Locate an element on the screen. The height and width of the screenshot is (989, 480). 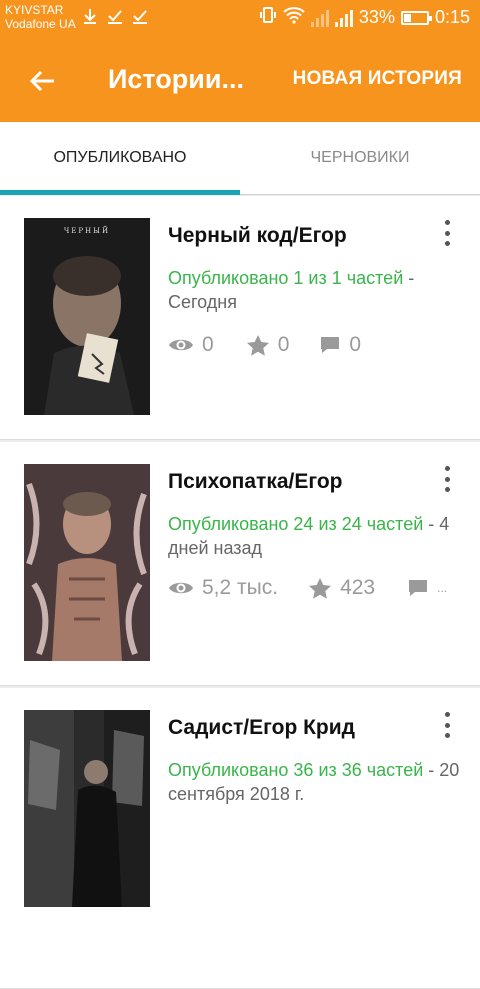
back-button is located at coordinates (42, 81).